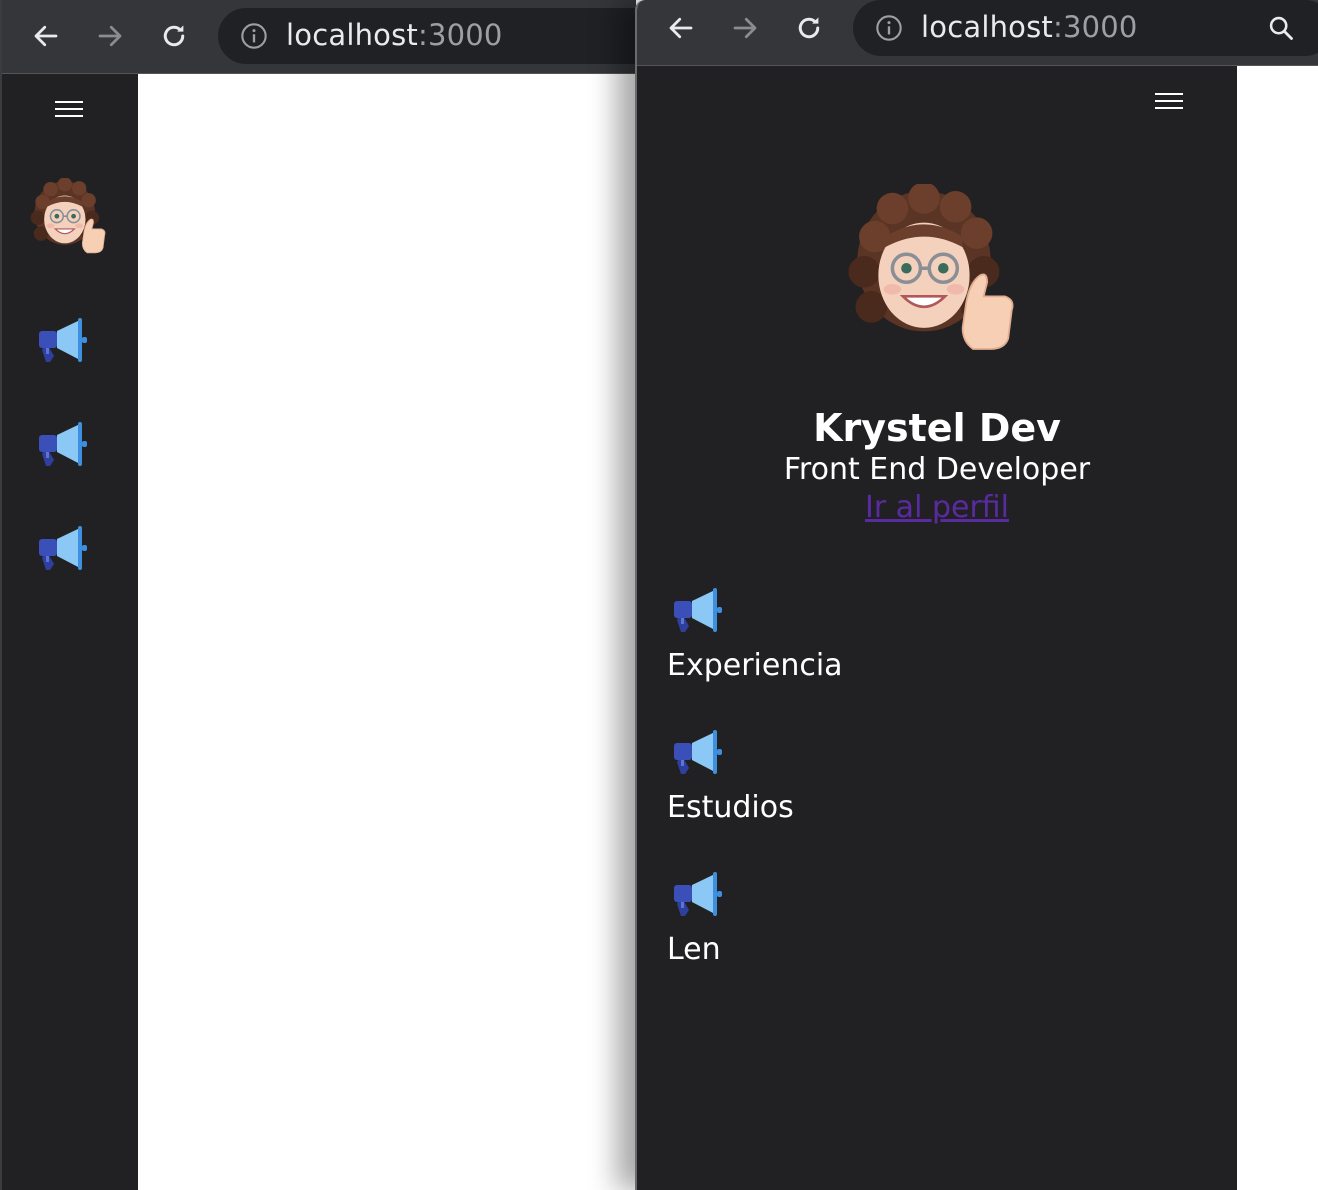  I want to click on menu-item-label: Estudios, so click(730, 807).